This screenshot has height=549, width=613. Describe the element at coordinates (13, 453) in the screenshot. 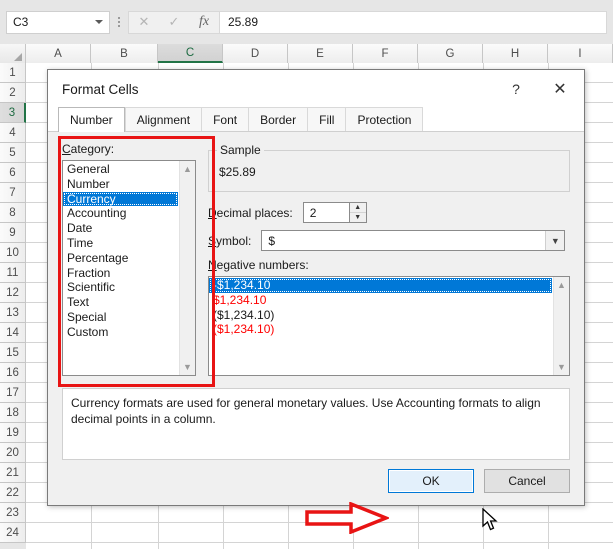

I see `row-header-20: 20` at that location.